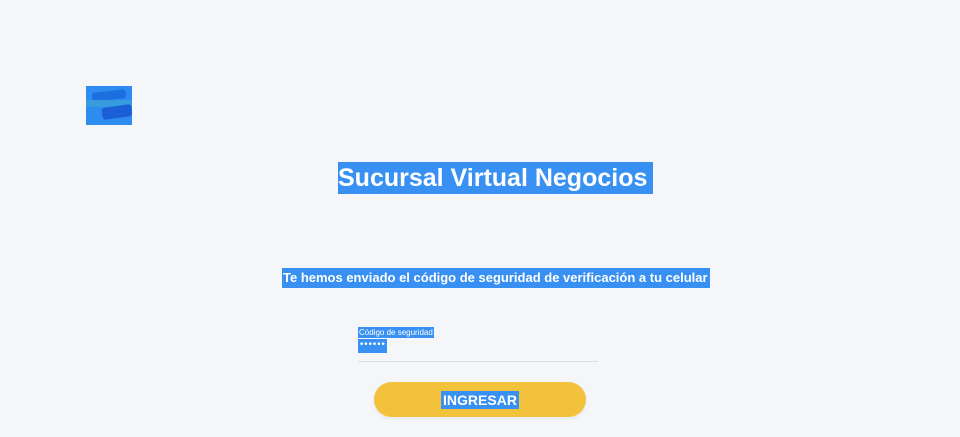 The height and width of the screenshot is (437, 960). What do you see at coordinates (396, 332) in the screenshot?
I see `security-code-label: Código de seguridad` at bounding box center [396, 332].